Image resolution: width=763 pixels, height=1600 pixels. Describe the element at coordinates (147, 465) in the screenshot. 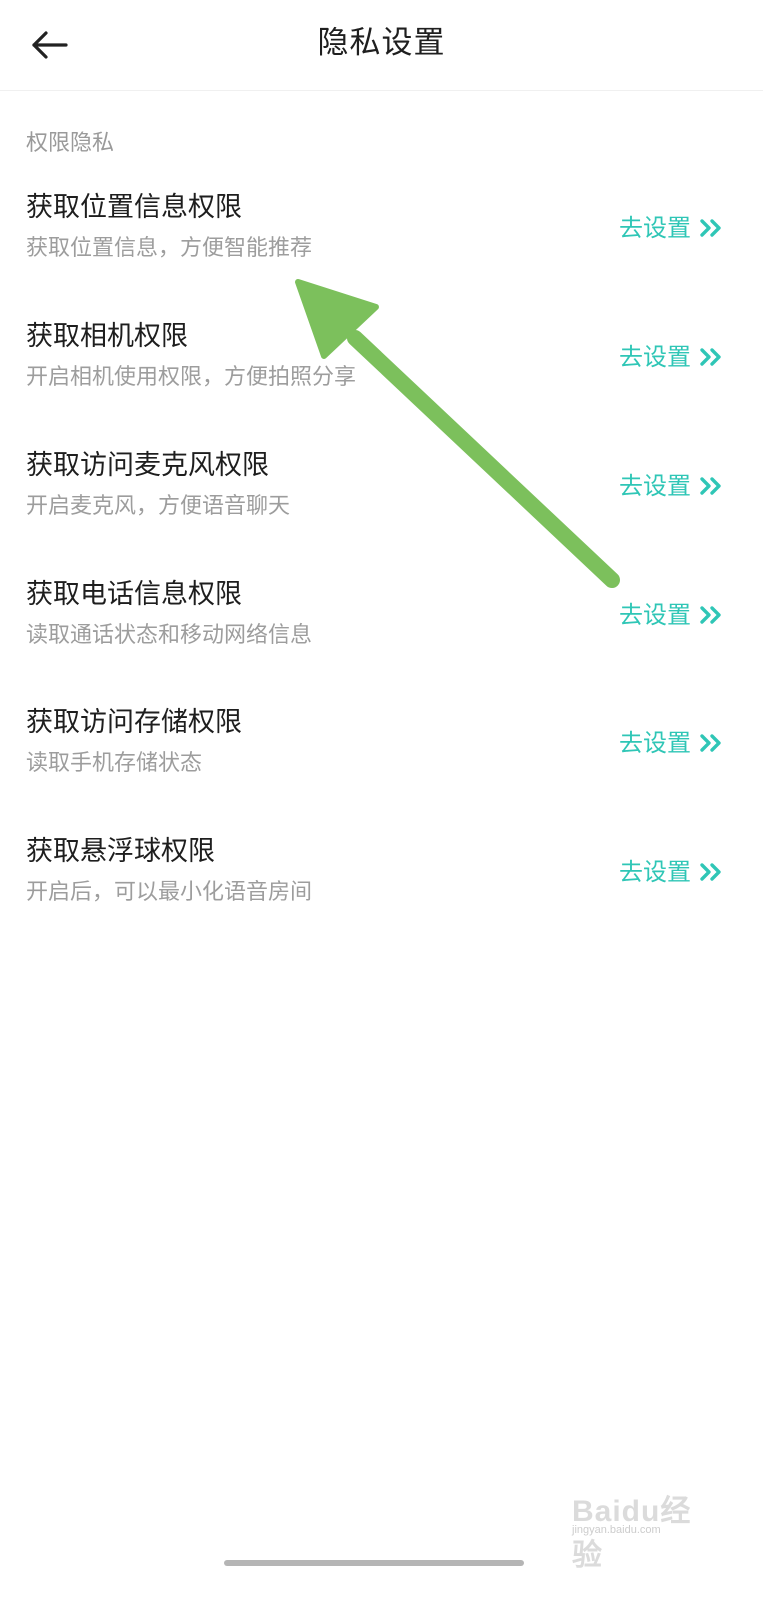

I see `item-title: 获取访问麦克风权限` at that location.